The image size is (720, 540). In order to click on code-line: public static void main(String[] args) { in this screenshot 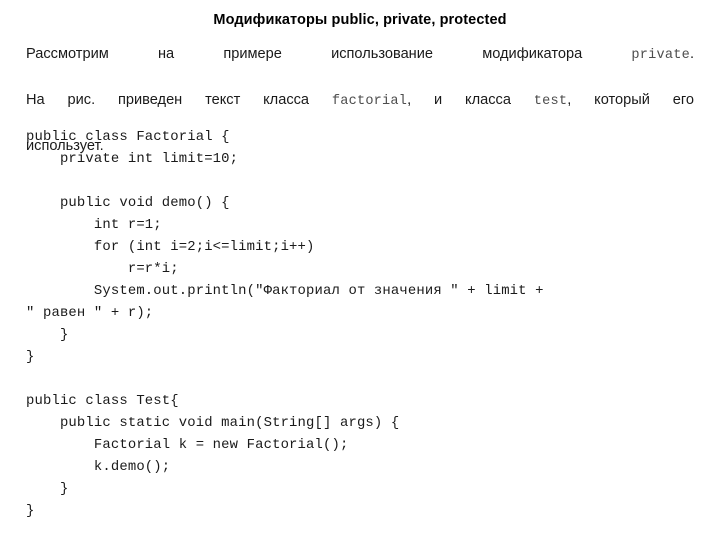, I will do `click(213, 423)`.